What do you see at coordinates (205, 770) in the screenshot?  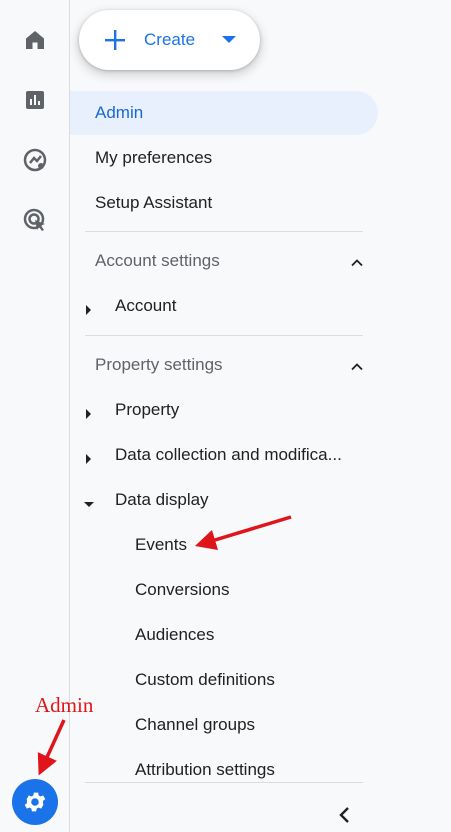 I see `sub-item-attribution-settings: Attribution settings` at bounding box center [205, 770].